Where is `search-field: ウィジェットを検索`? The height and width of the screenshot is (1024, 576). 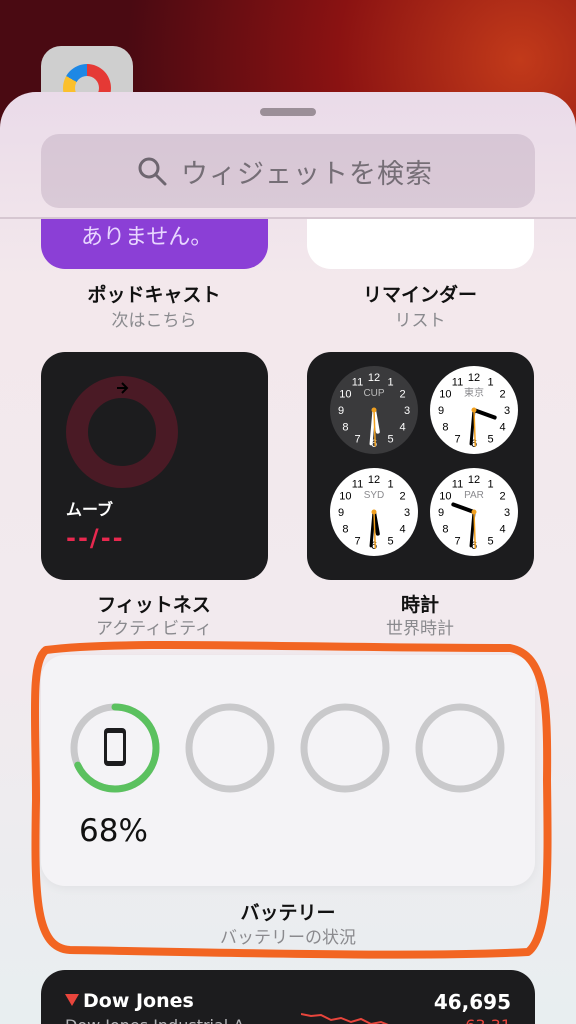
search-field: ウィジェットを検索 is located at coordinates (288, 171).